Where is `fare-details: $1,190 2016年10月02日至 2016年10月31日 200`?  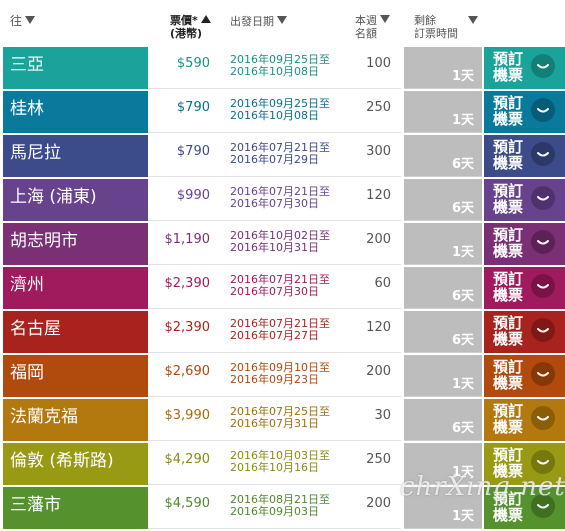
fare-details: $1,190 2016年10月02日至 2016年10月31日 200 is located at coordinates (274, 244).